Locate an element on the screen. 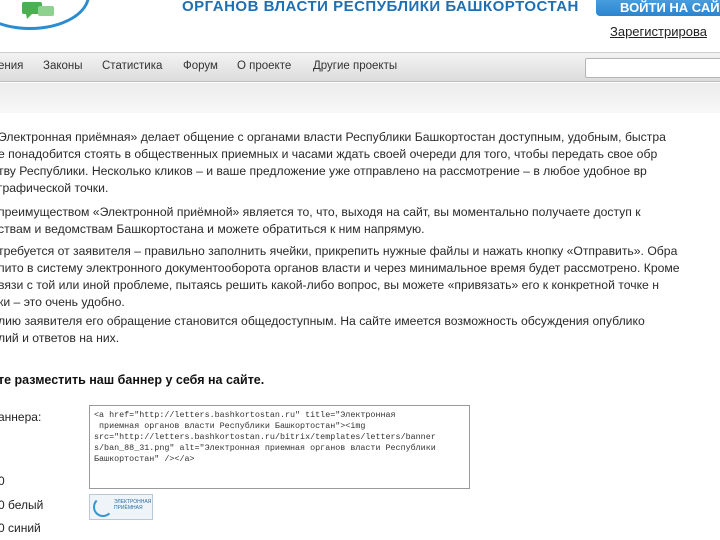 The width and height of the screenshot is (720, 540). nav-item-laws: Законы is located at coordinates (63, 66).